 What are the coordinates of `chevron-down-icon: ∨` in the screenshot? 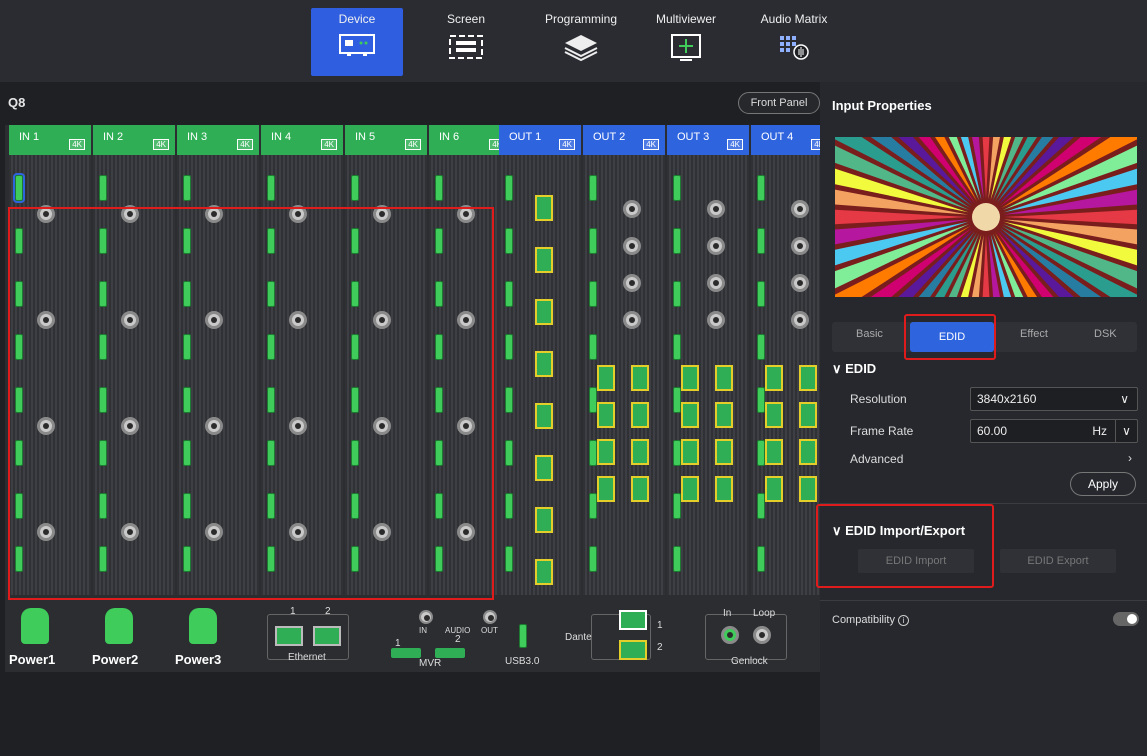 It's located at (1126, 431).